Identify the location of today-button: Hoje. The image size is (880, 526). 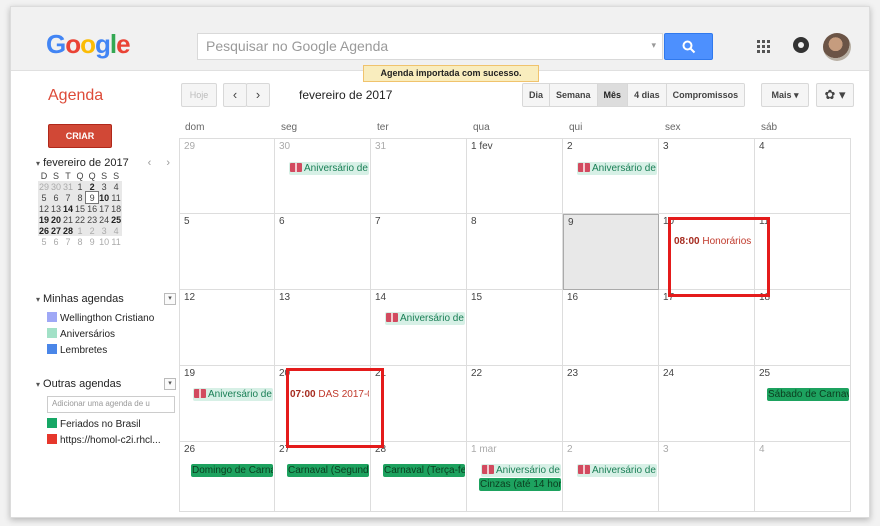
(199, 95).